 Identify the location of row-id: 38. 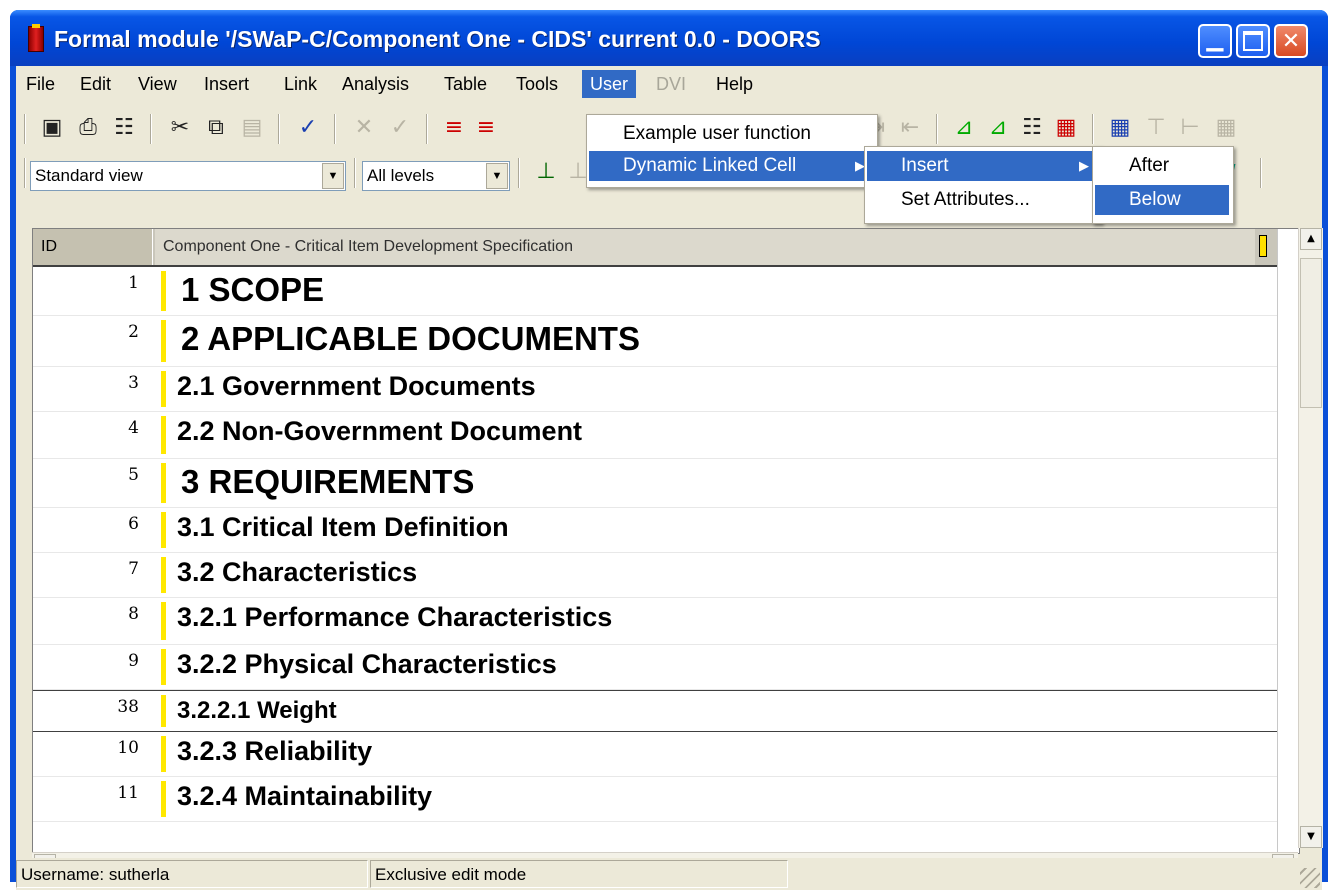
(128, 707).